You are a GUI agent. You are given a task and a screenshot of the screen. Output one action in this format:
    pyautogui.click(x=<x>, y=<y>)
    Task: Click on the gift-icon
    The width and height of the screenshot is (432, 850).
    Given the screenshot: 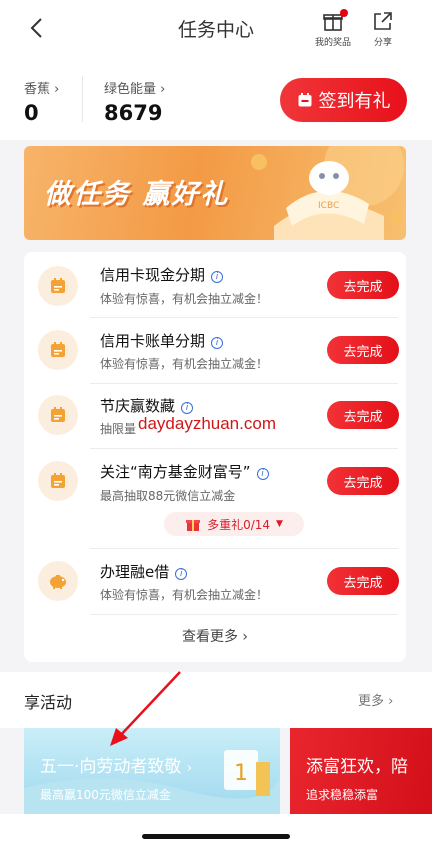 What is the action you would take?
    pyautogui.click(x=193, y=525)
    